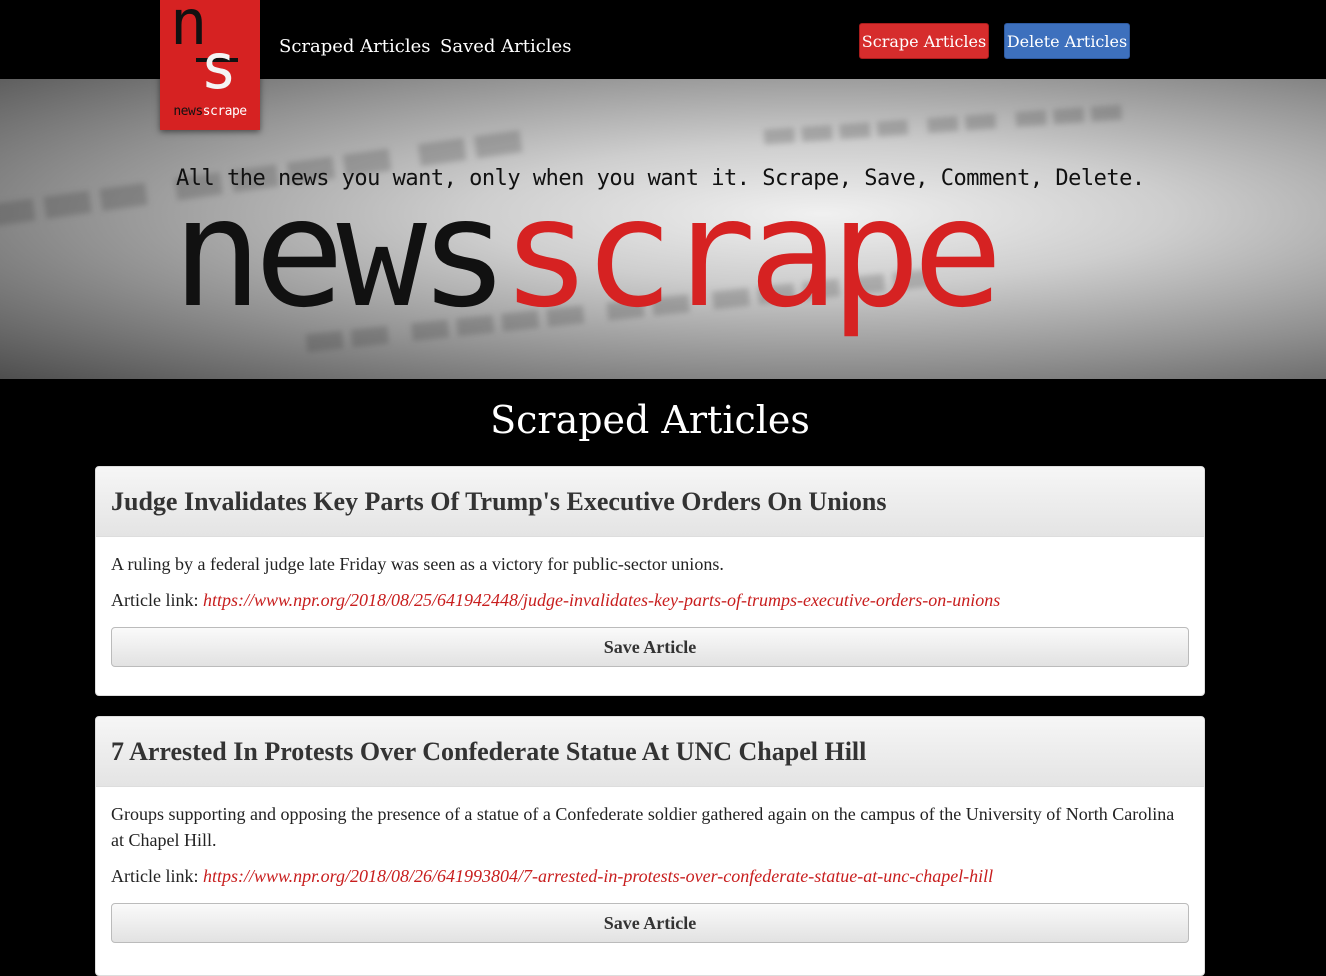 The height and width of the screenshot is (976, 1326). Describe the element at coordinates (355, 46) in the screenshot. I see `nav-scraped-articles: Scraped Articles` at that location.